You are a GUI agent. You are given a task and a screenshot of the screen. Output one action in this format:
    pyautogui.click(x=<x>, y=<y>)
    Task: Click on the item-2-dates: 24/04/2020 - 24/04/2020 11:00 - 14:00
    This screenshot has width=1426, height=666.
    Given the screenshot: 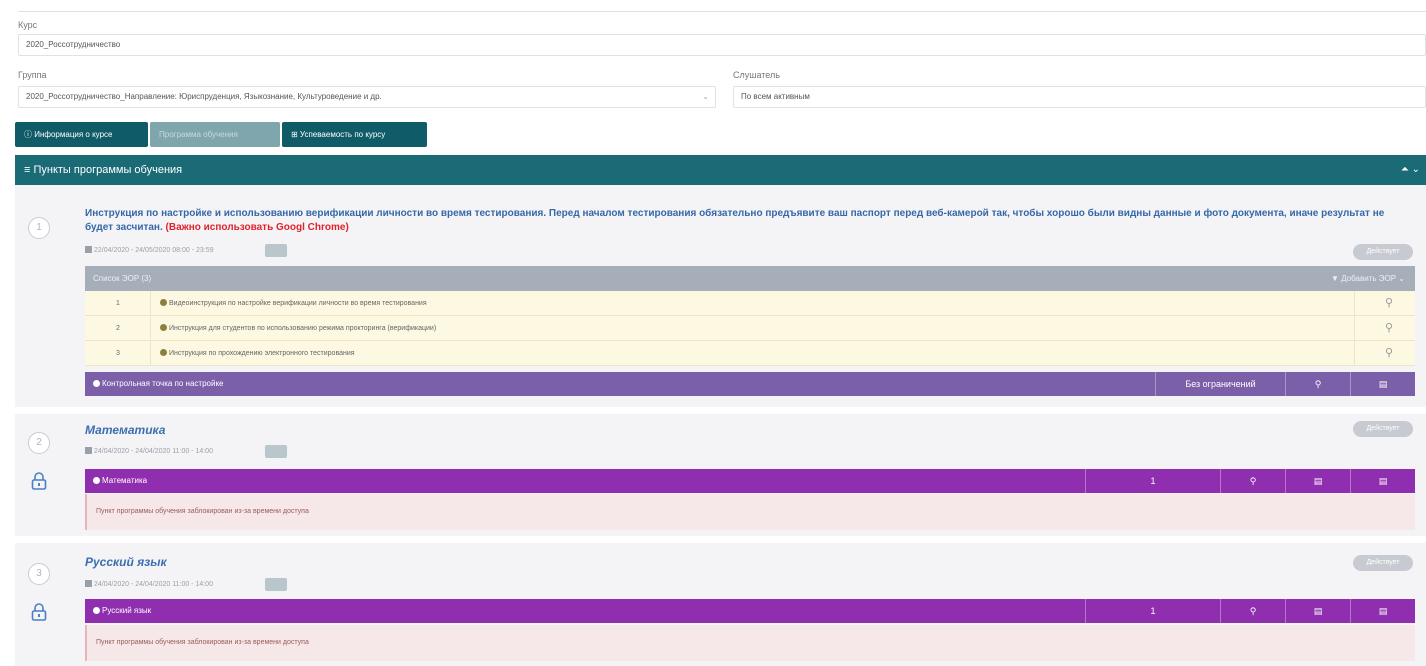 What is the action you would take?
    pyautogui.click(x=149, y=451)
    